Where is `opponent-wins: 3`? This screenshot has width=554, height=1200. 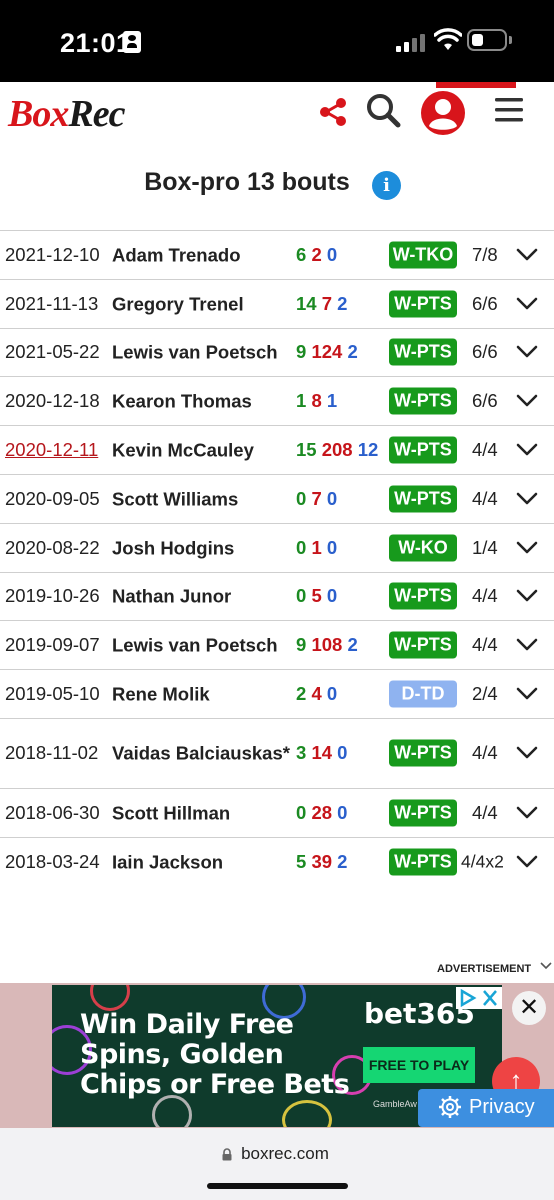 opponent-wins: 3 is located at coordinates (301, 753).